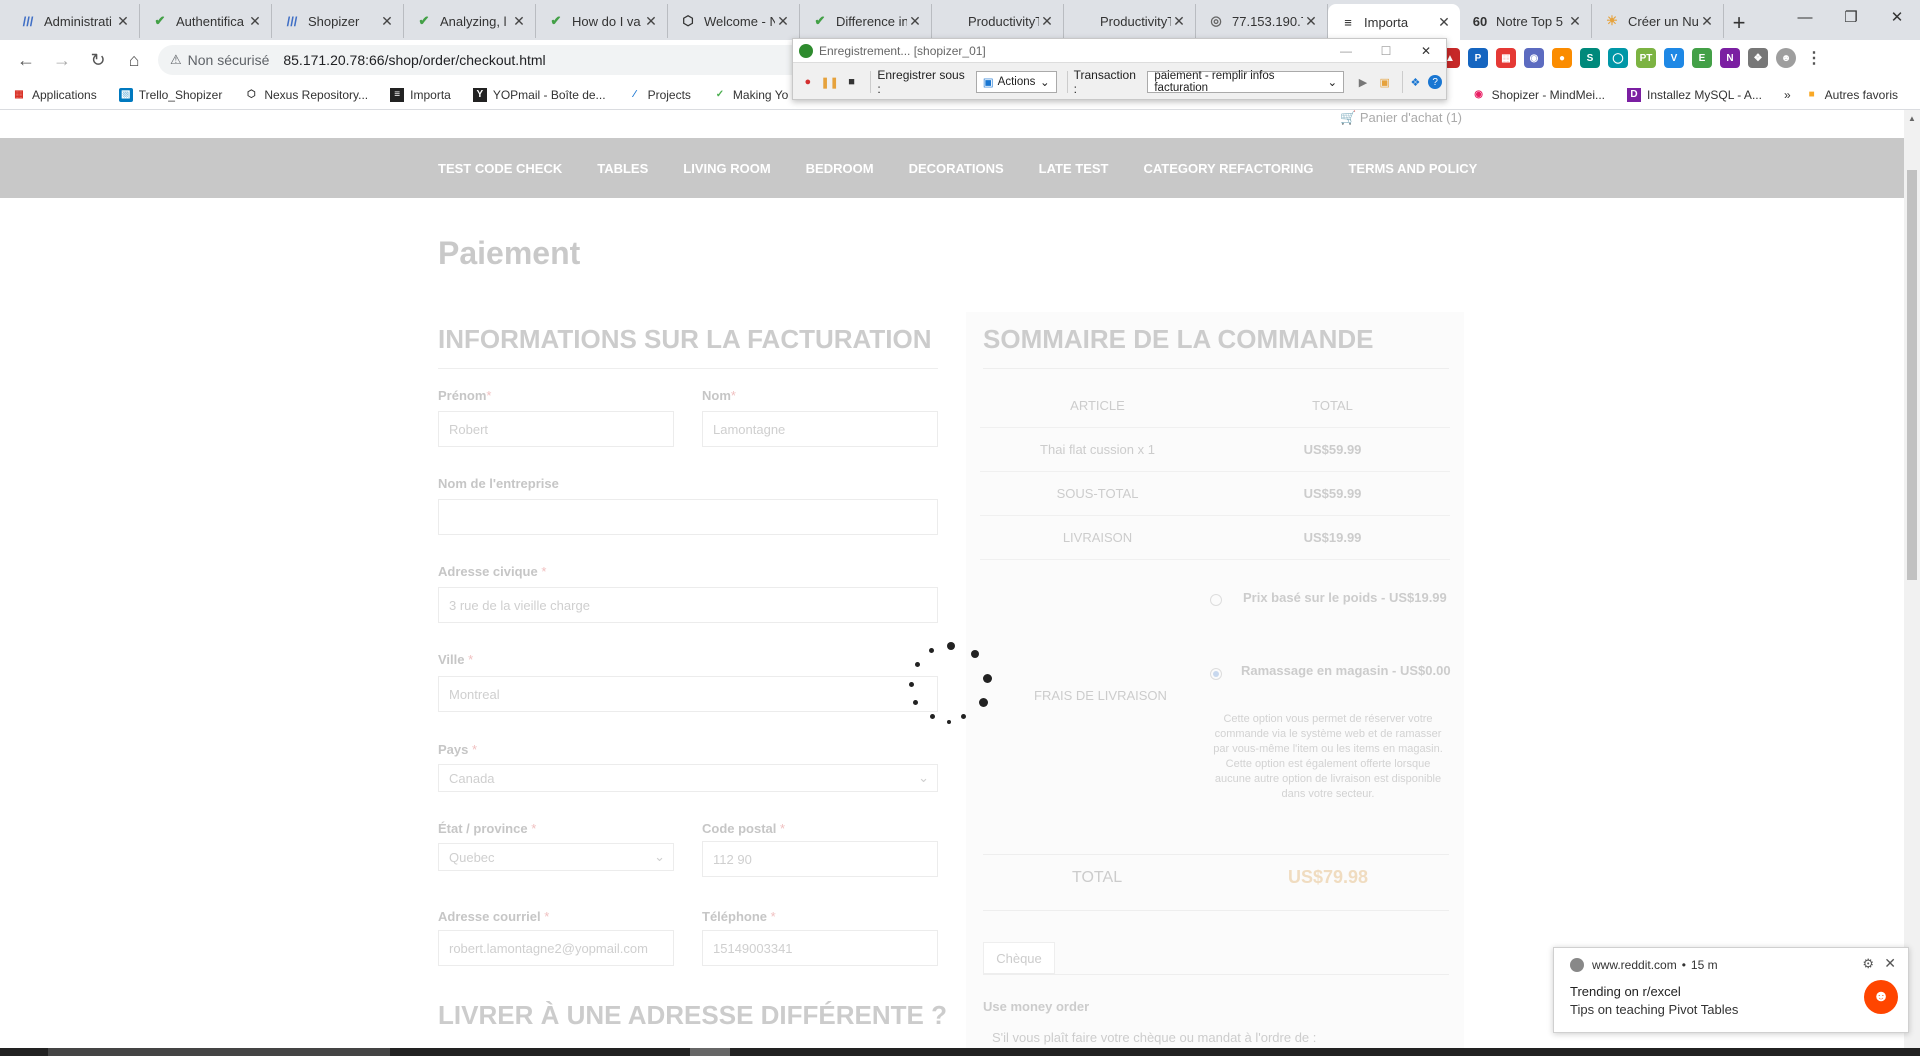 This screenshot has width=1920, height=1056. I want to click on scroll-up-icon: ▲, so click(1912, 118).